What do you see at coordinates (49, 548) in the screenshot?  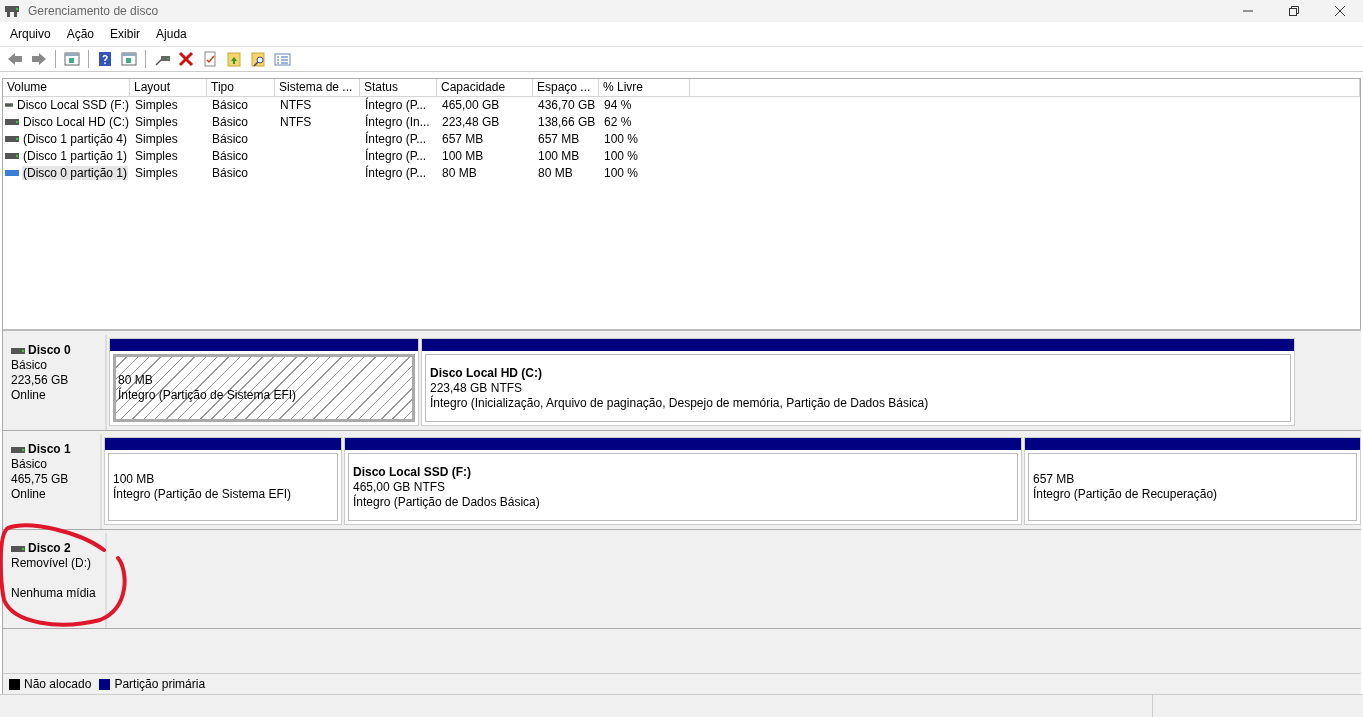 I see `disk-name: Disco 2` at bounding box center [49, 548].